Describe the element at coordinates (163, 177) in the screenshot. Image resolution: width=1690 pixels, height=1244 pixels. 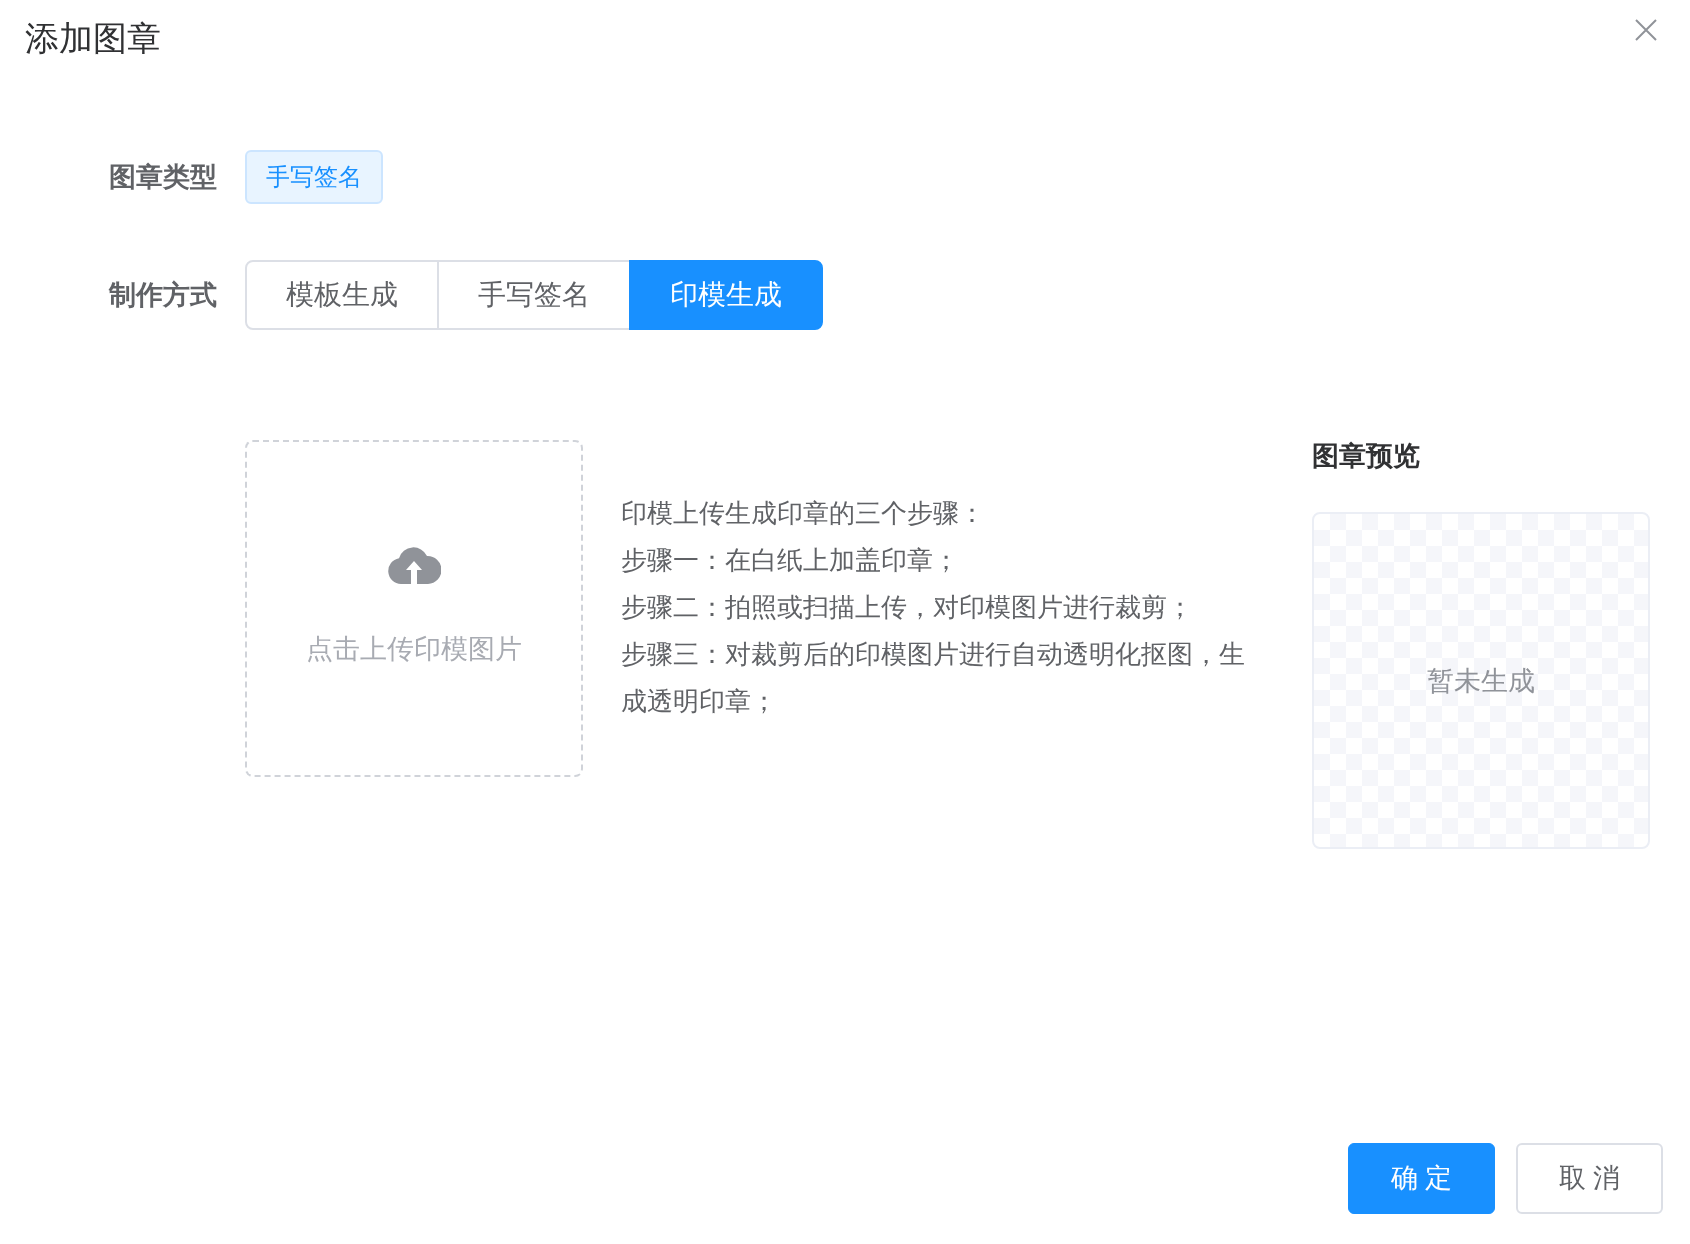
I see `field-label: 图章类型` at that location.